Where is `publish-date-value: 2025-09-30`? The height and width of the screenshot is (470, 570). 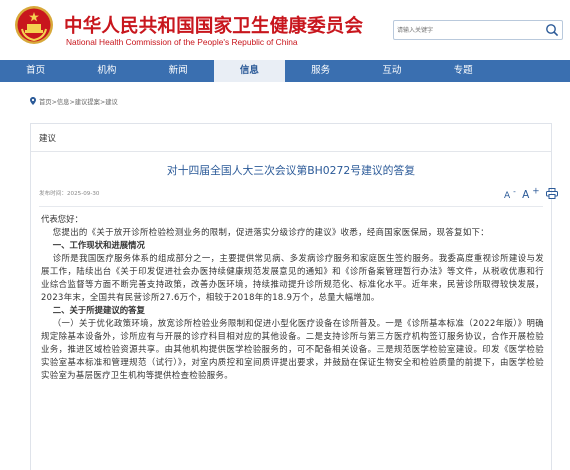
publish-date-value: 2025-09-30 is located at coordinates (83, 194).